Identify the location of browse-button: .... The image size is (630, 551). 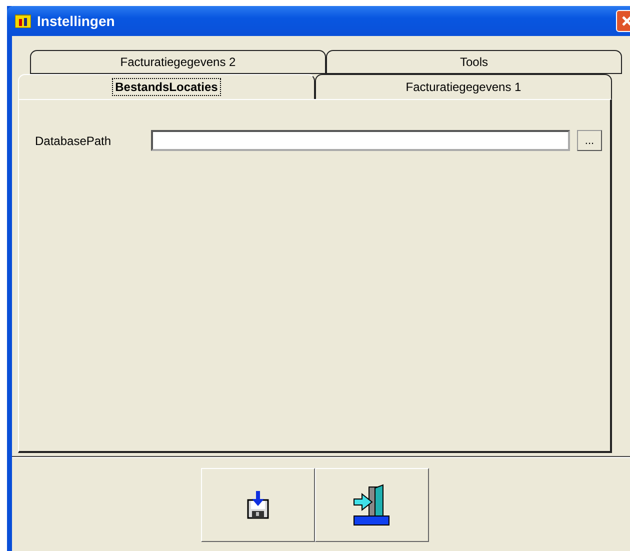
(589, 140).